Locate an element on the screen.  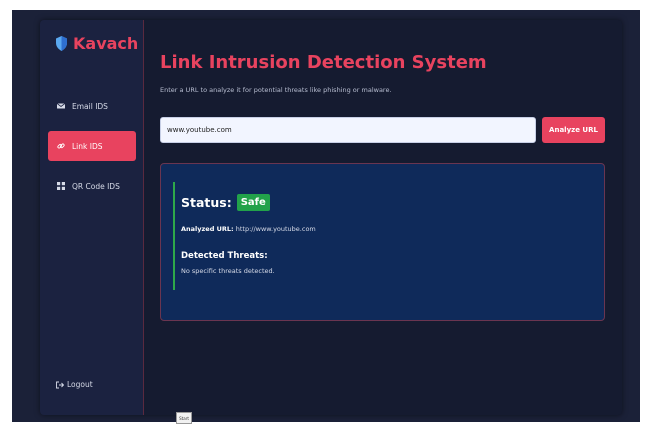
result-status-bar is located at coordinates (174, 236).